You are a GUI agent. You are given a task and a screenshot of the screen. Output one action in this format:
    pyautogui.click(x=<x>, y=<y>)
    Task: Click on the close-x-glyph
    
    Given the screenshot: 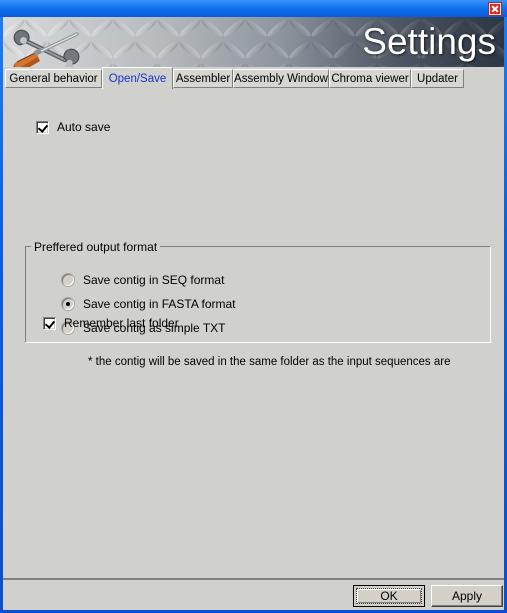 What is the action you would take?
    pyautogui.click(x=495, y=9)
    